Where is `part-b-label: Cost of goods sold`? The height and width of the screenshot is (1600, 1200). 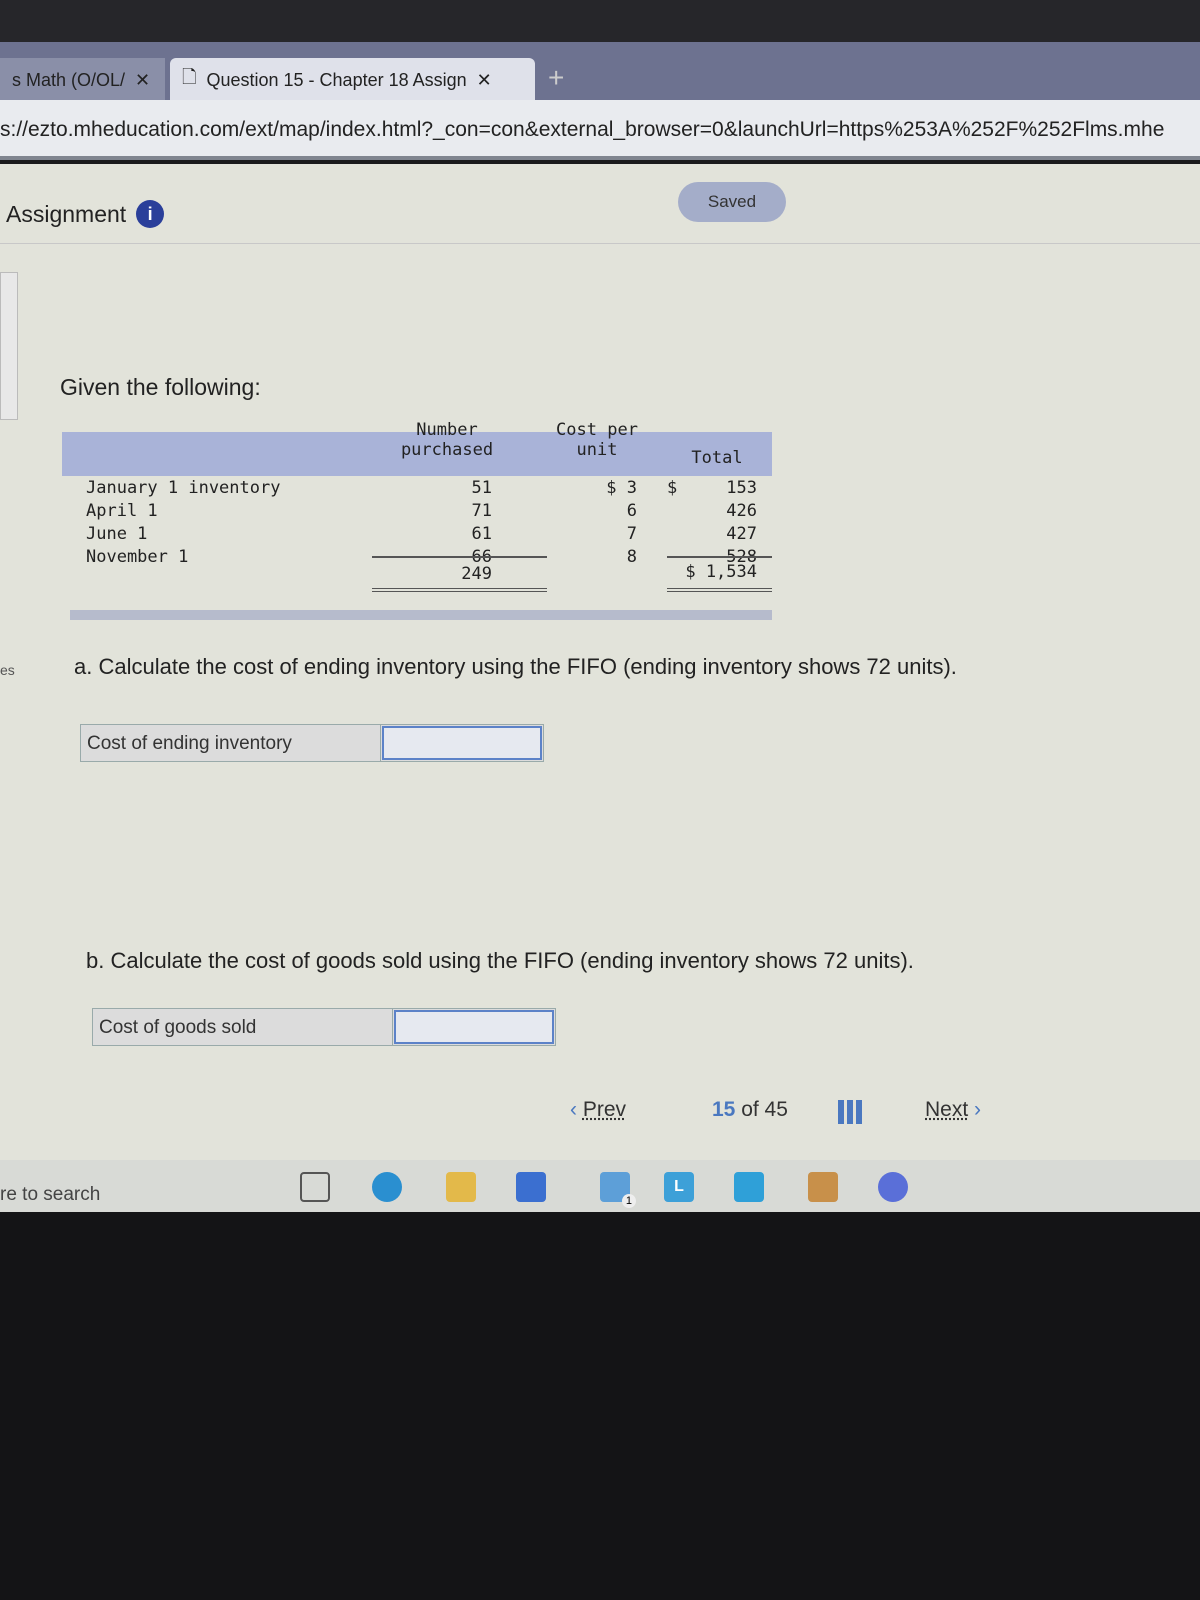 part-b-label: Cost of goods sold is located at coordinates (243, 1027).